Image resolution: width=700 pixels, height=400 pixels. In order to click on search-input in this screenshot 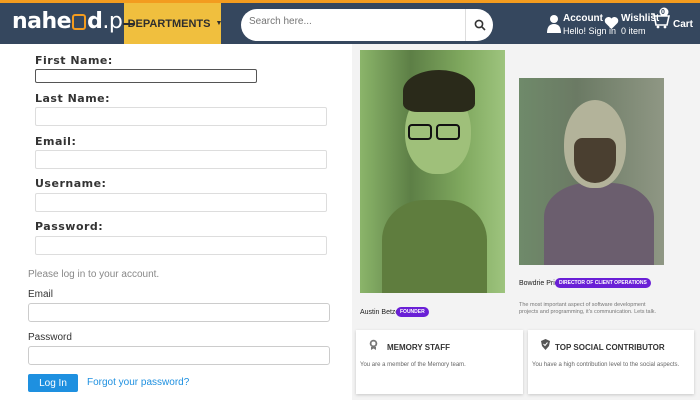, I will do `click(349, 21)`.